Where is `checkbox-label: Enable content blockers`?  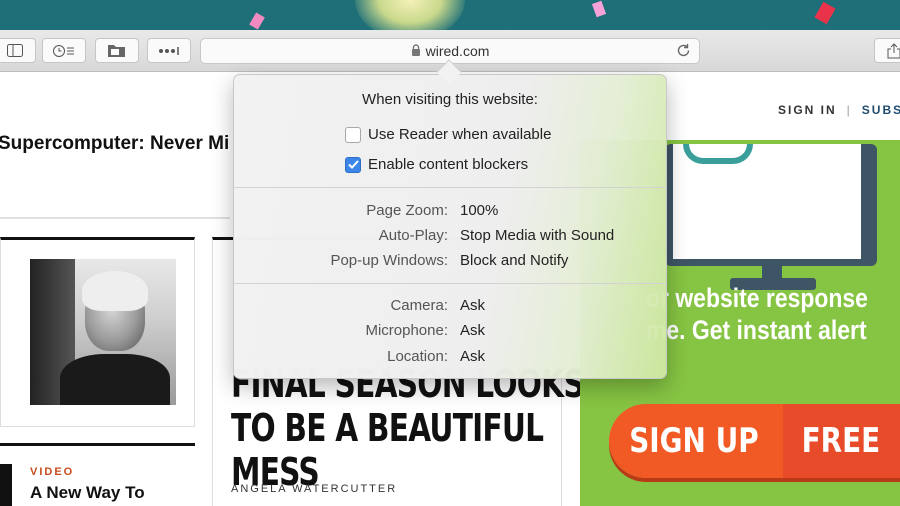
checkbox-label: Enable content blockers is located at coordinates (448, 164).